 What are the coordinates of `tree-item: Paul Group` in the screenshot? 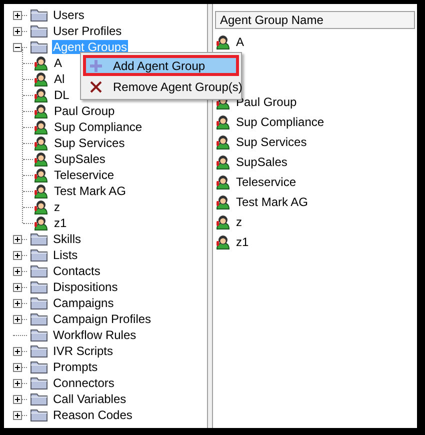 It's located at (84, 111).